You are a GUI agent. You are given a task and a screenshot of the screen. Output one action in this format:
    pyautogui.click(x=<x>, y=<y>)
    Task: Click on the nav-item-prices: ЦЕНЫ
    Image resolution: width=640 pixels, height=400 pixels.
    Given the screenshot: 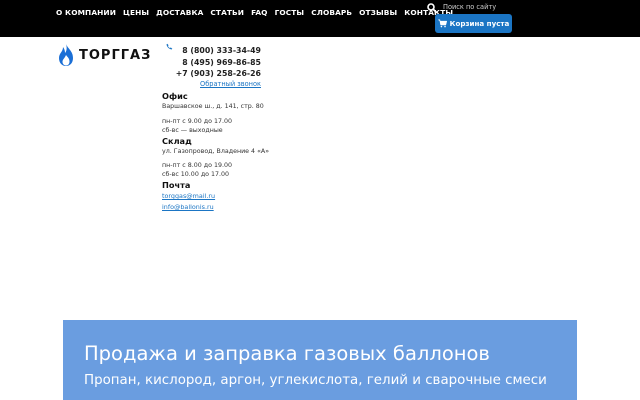 What is the action you would take?
    pyautogui.click(x=136, y=12)
    